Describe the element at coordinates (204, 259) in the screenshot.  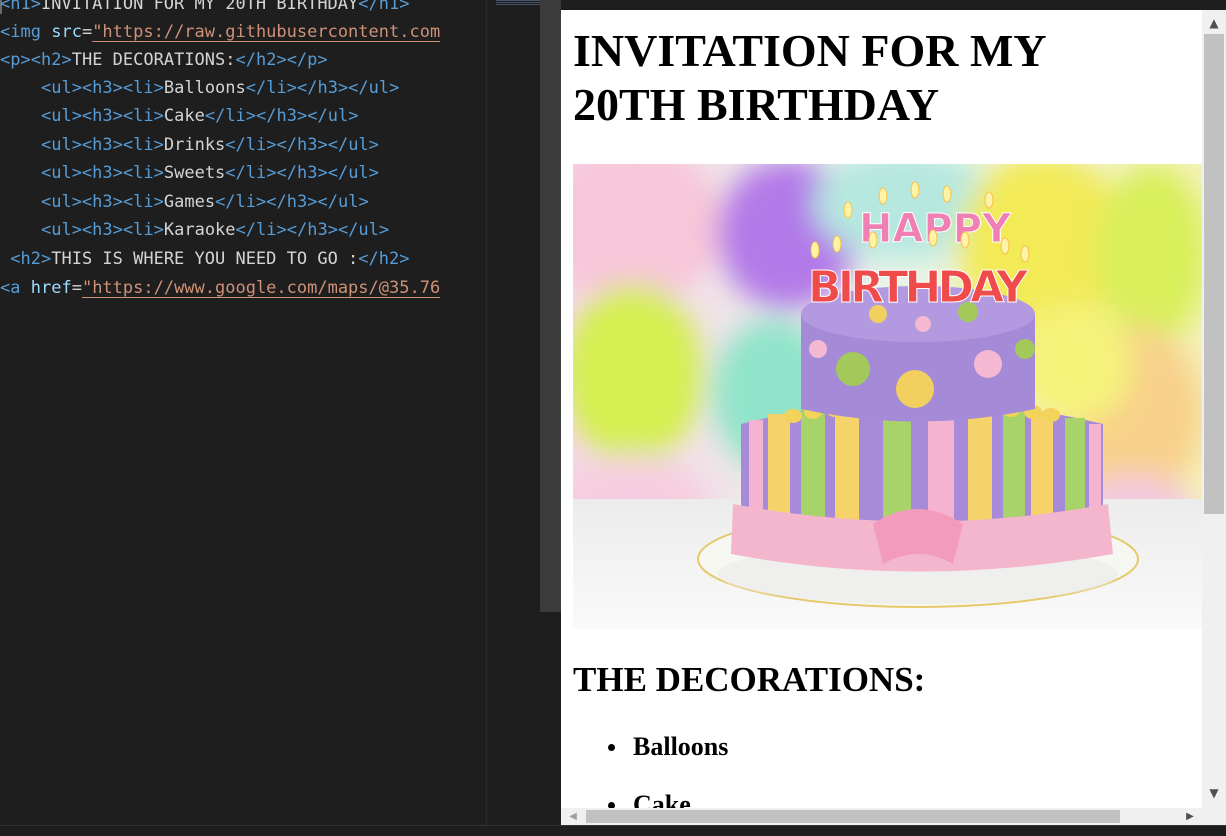
I see `code-line: <h2>THIS IS WHERE YOU NEED TO GO :</h2>` at that location.